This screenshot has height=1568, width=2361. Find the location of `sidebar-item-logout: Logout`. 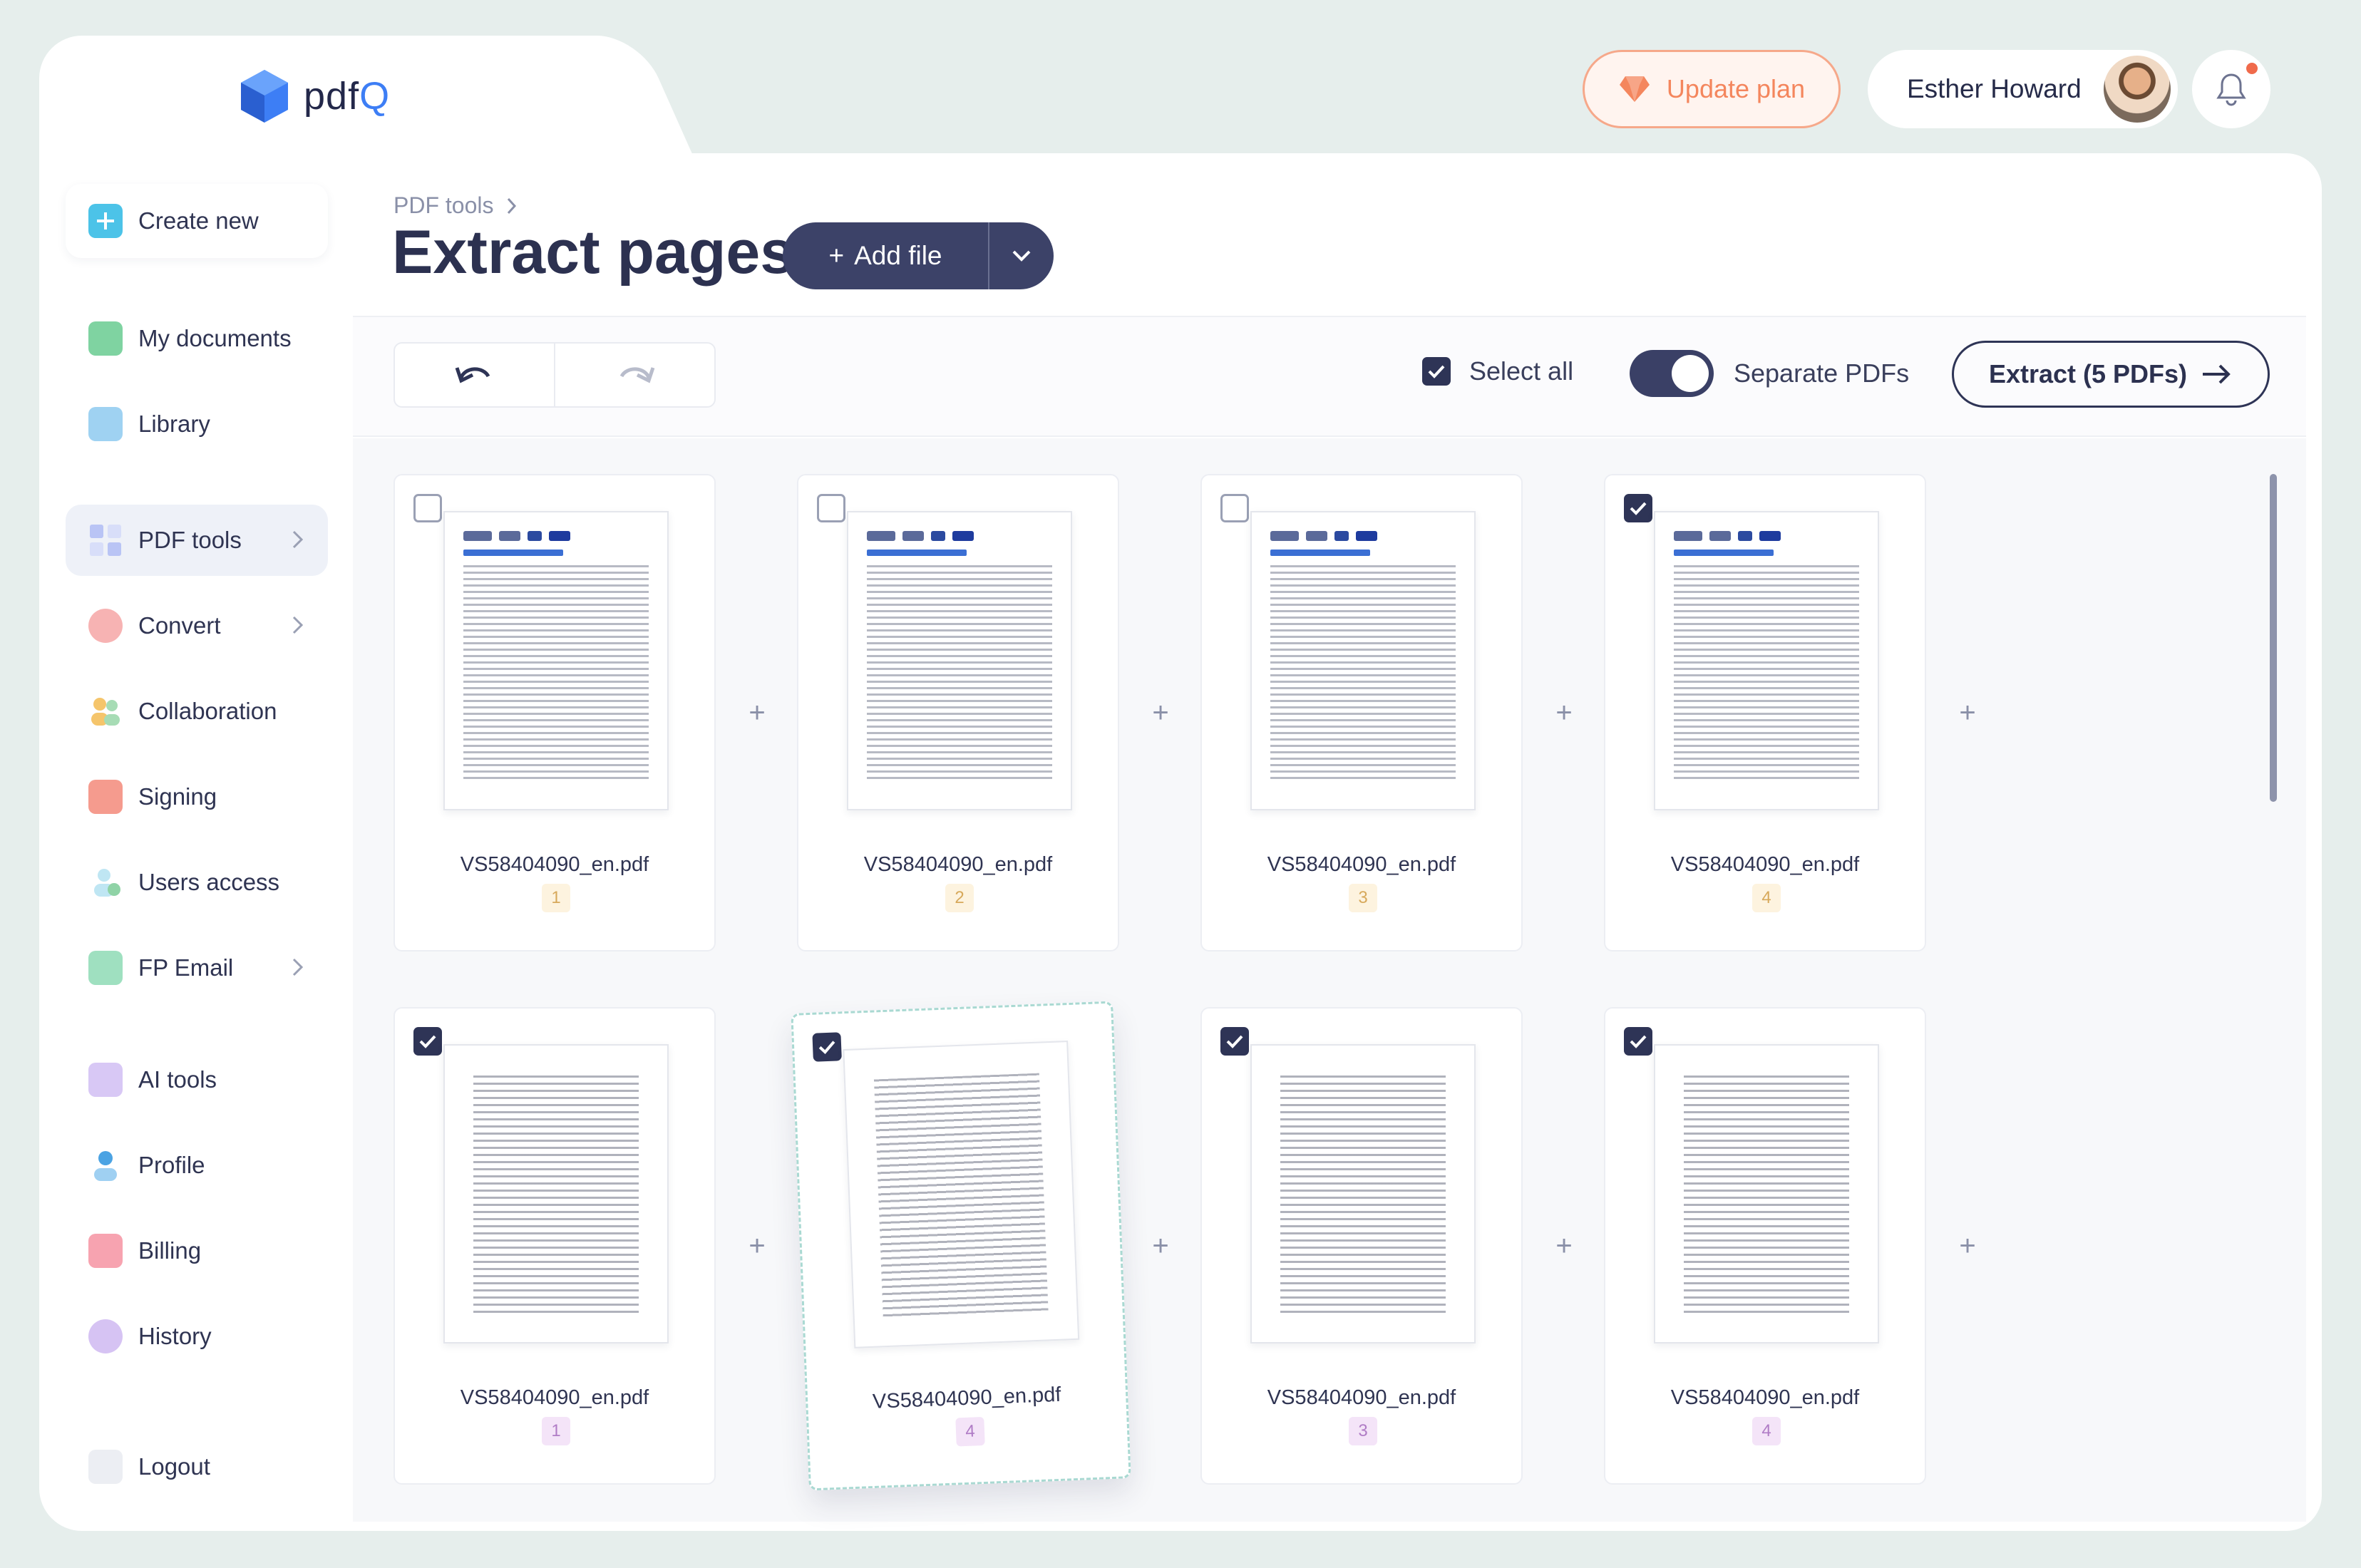

sidebar-item-logout: Logout is located at coordinates (197, 1467).